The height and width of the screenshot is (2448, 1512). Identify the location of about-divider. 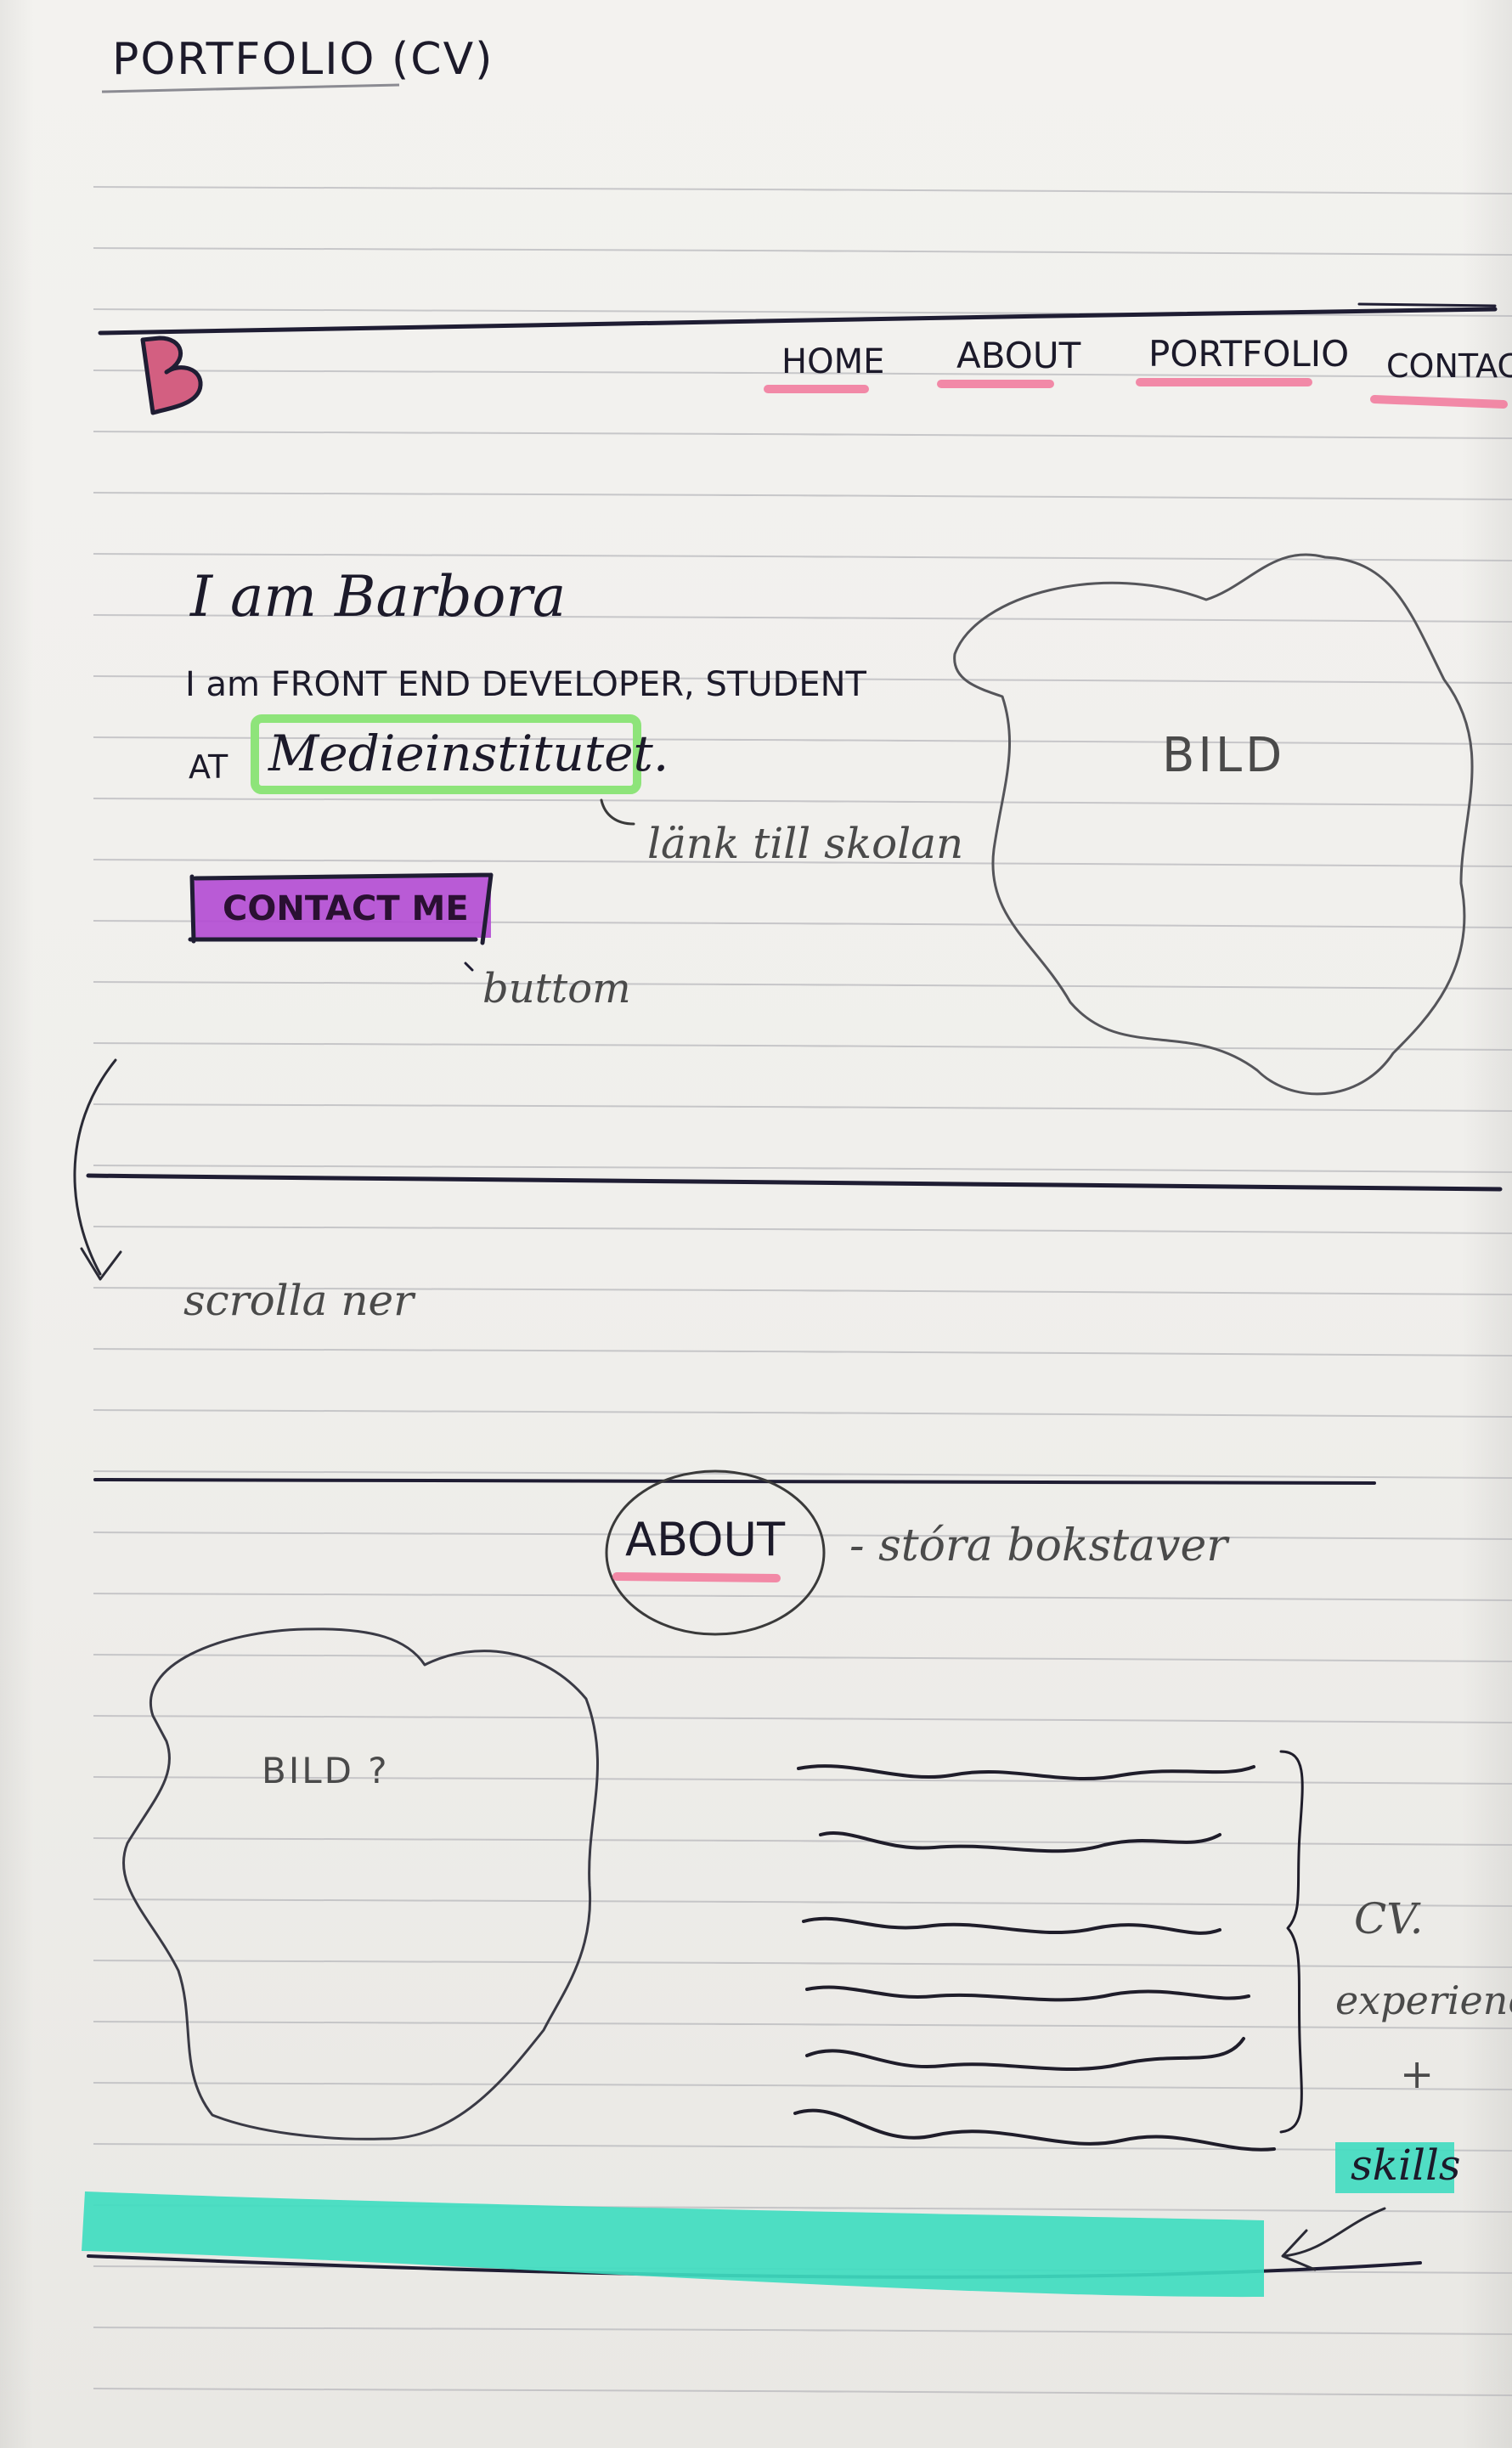
(734, 1481).